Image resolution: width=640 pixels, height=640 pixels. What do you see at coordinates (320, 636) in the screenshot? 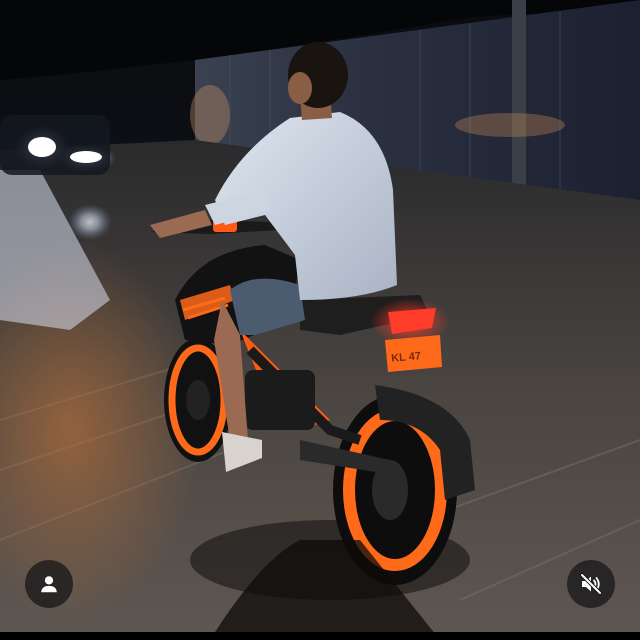
I see `bottom-divider` at bounding box center [320, 636].